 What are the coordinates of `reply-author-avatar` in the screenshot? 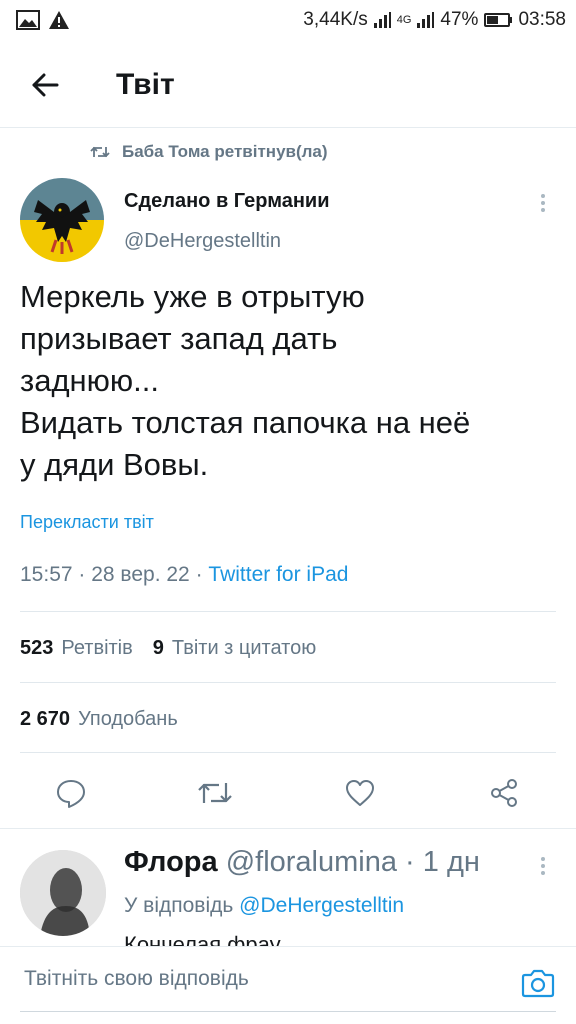 It's located at (63, 893).